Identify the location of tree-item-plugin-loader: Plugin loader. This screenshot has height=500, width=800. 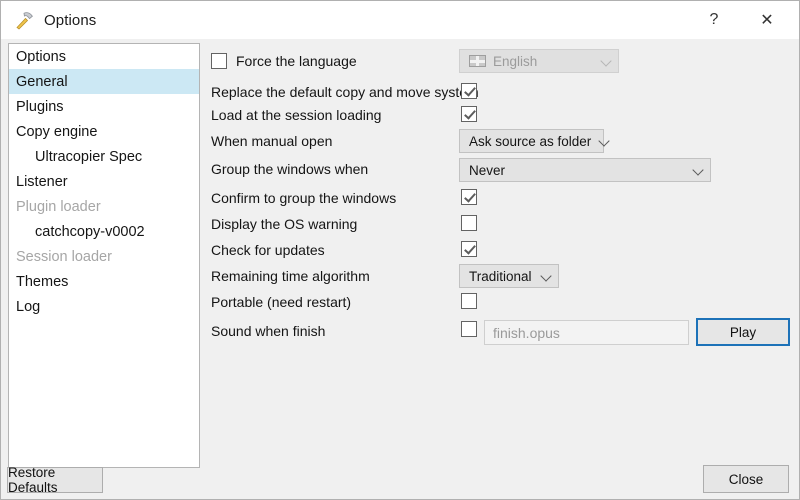
(58, 206).